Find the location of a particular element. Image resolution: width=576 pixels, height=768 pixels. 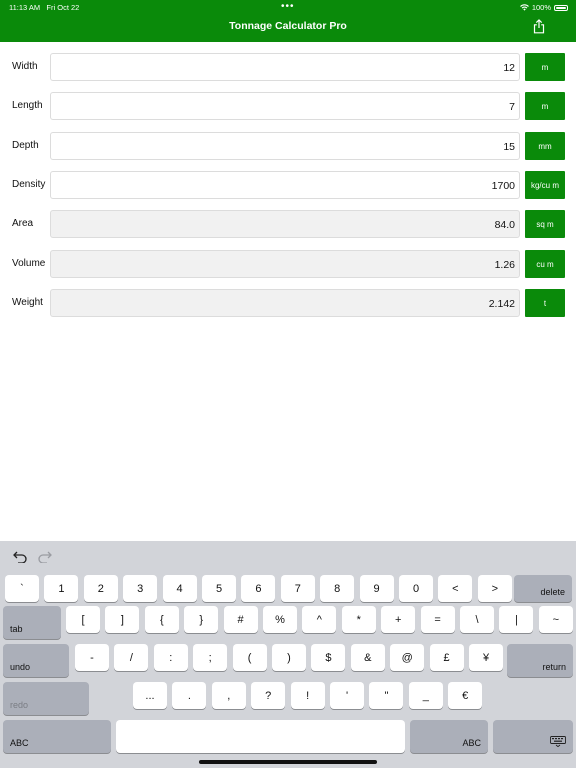

key-row4-6: " is located at coordinates (386, 695).